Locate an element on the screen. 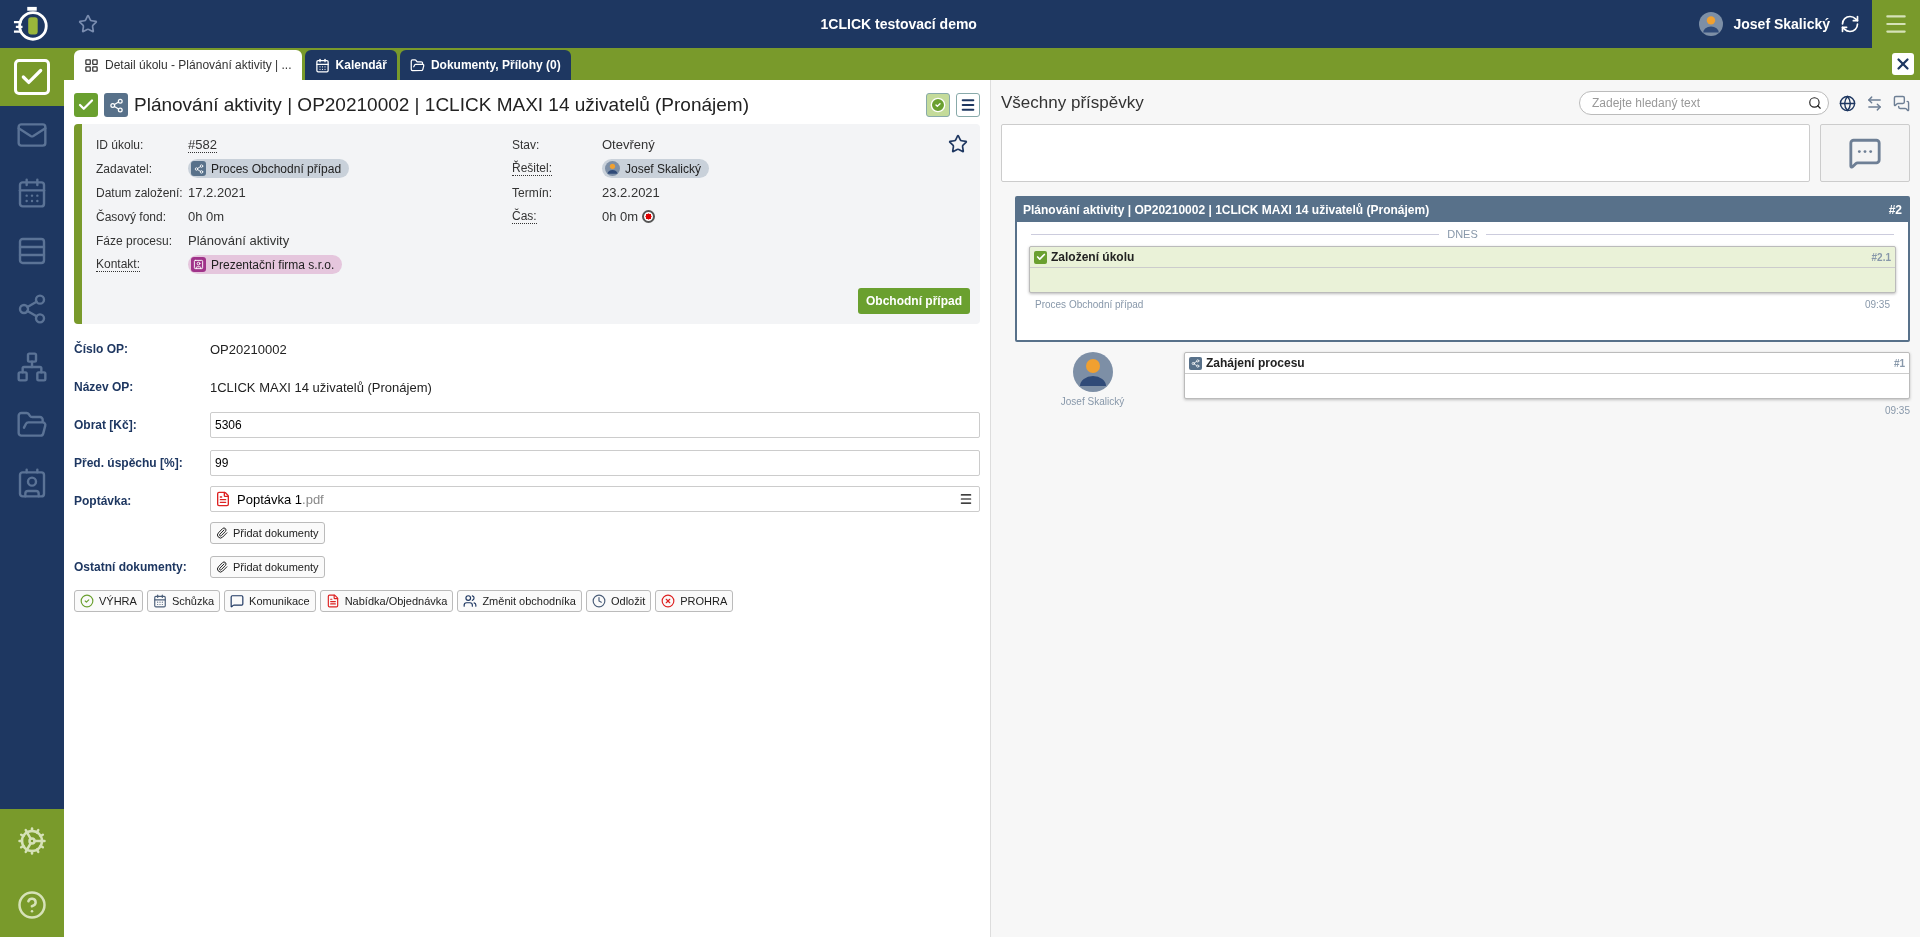 This screenshot has height=937, width=1920. complete-button is located at coordinates (938, 105).